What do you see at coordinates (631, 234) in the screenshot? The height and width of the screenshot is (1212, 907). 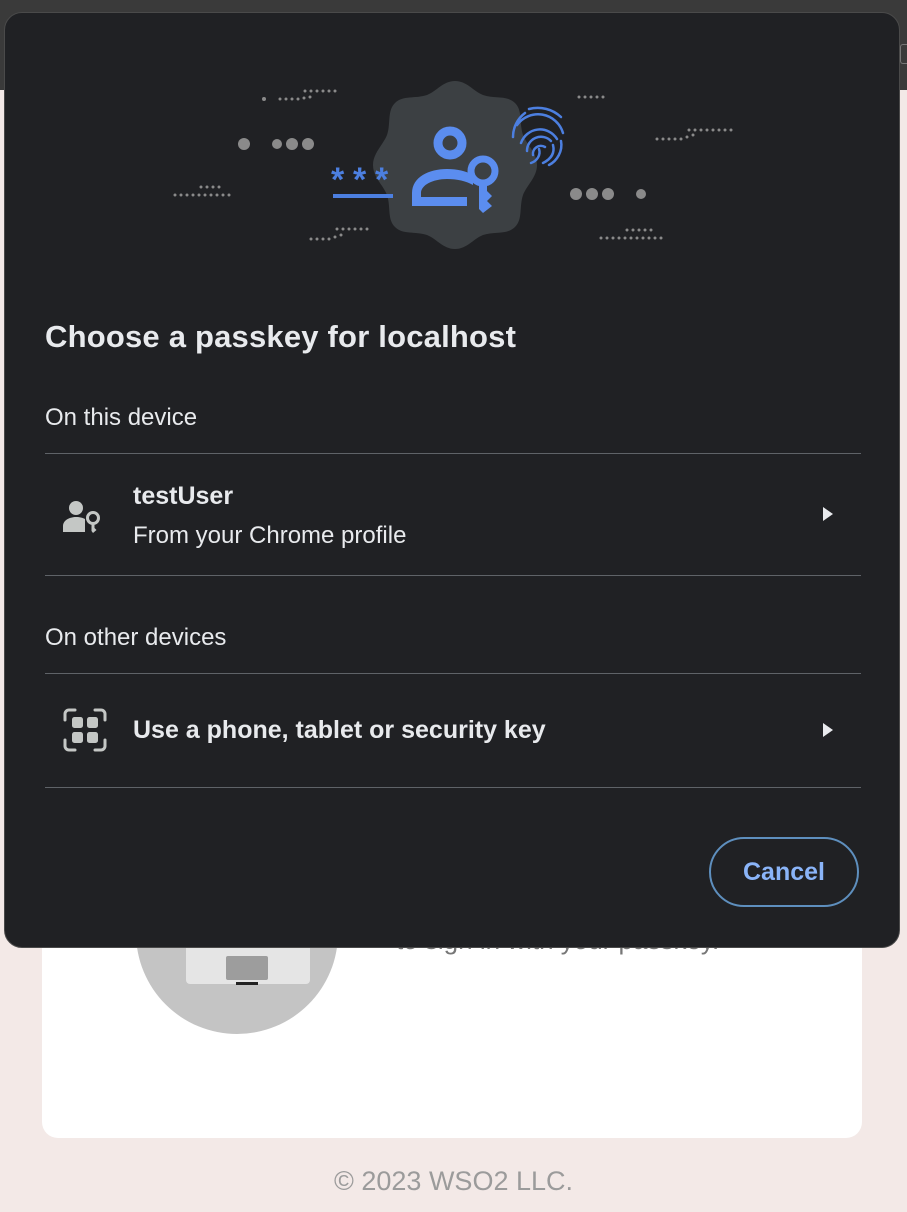 I see `dots-right-bottom` at bounding box center [631, 234].